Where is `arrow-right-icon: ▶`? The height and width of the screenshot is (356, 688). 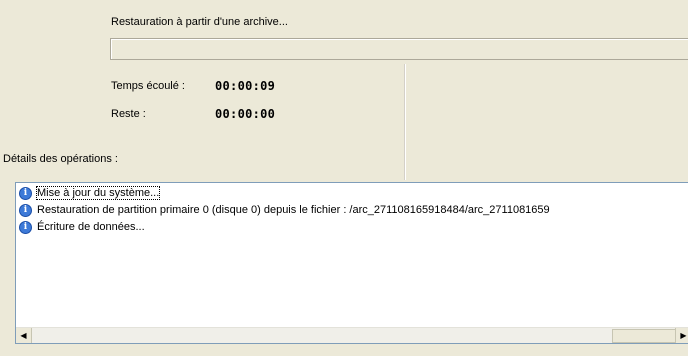
arrow-right-icon: ▶ is located at coordinates (683, 335).